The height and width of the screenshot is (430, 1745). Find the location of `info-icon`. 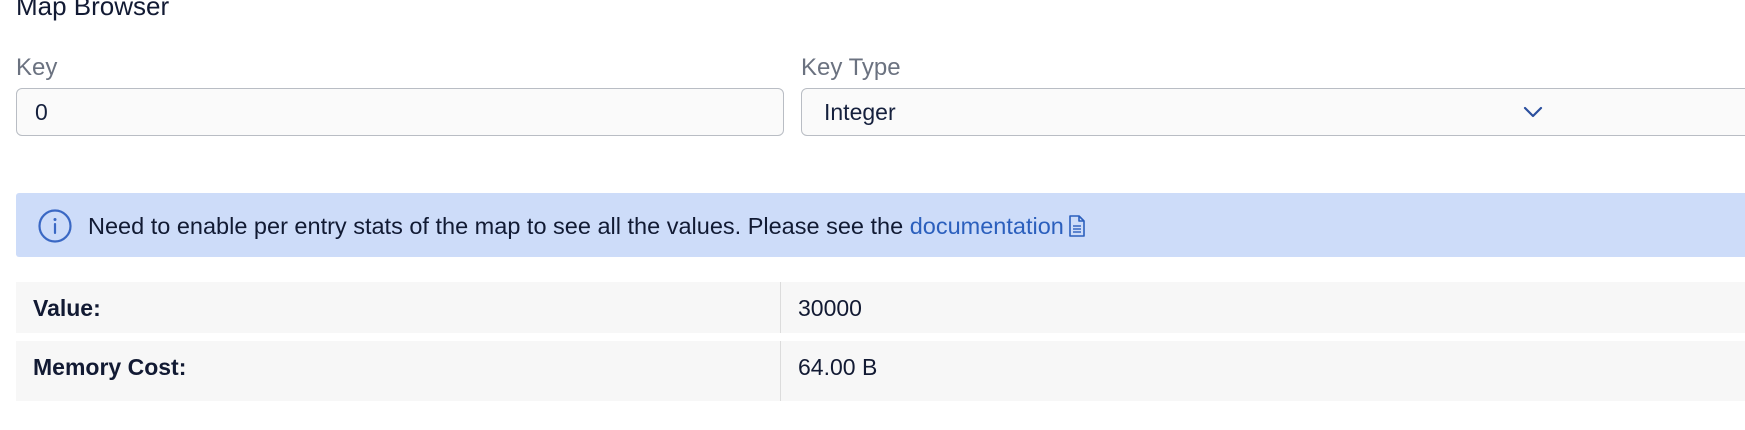

info-icon is located at coordinates (55, 226).